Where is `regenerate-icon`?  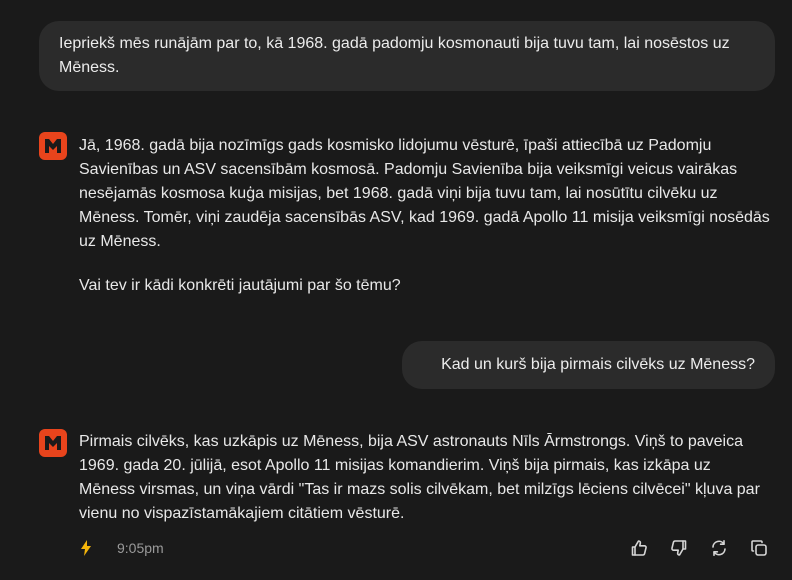
regenerate-icon is located at coordinates (719, 548).